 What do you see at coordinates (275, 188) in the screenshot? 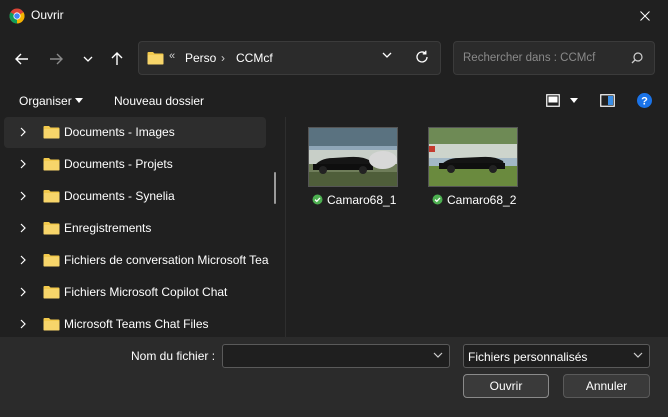
I see `sidebar-scrollbar` at bounding box center [275, 188].